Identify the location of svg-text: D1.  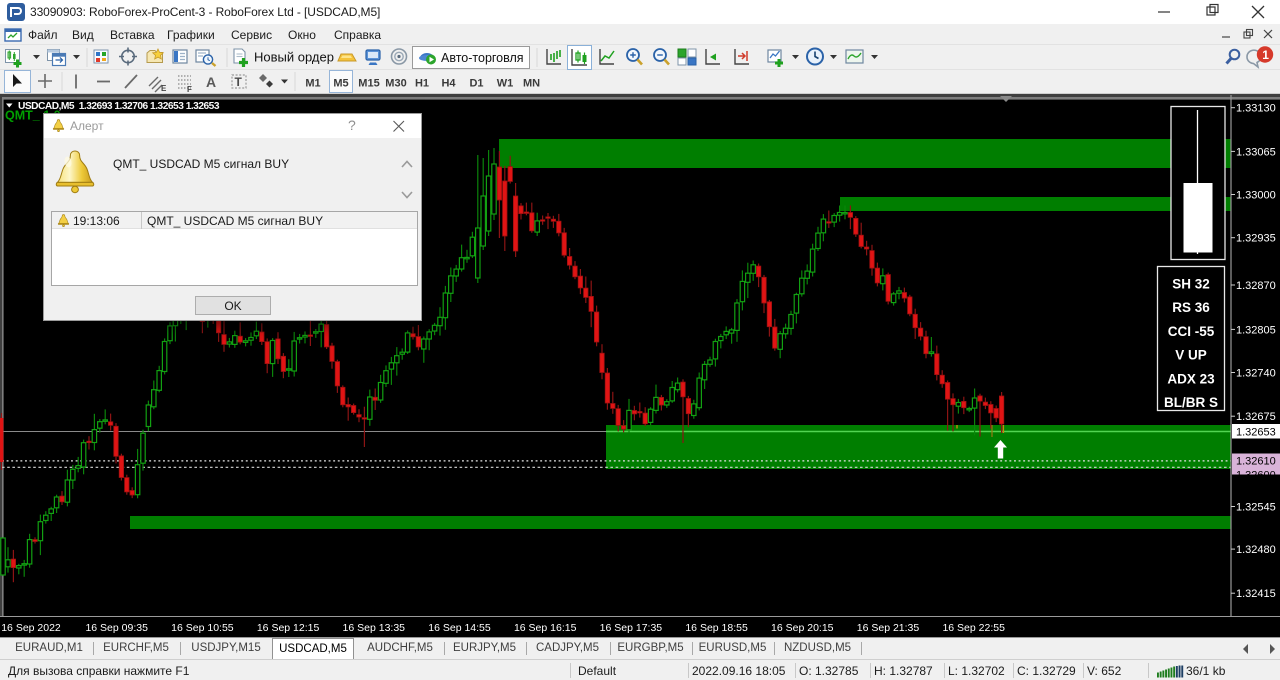
(476, 84).